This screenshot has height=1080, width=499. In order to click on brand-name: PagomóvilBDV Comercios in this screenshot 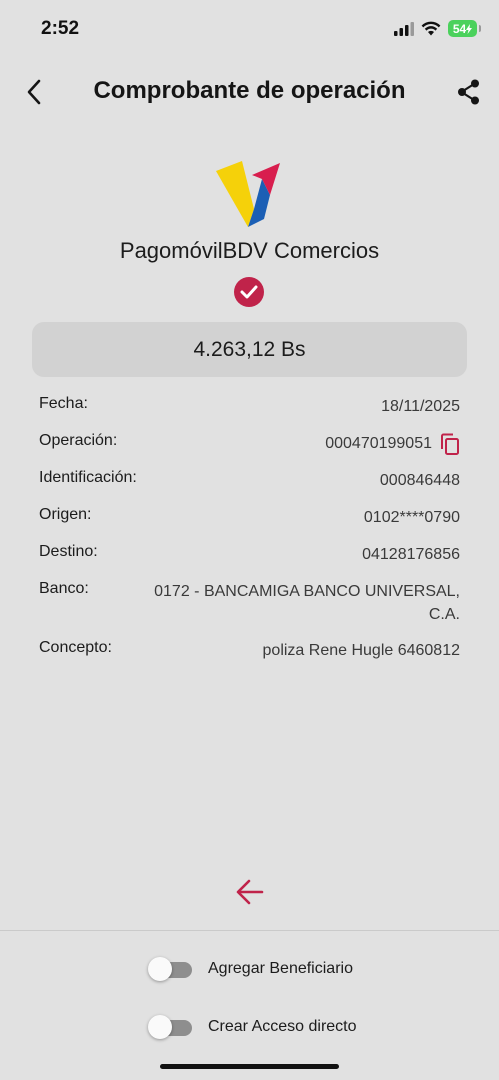, I will do `click(249, 250)`.